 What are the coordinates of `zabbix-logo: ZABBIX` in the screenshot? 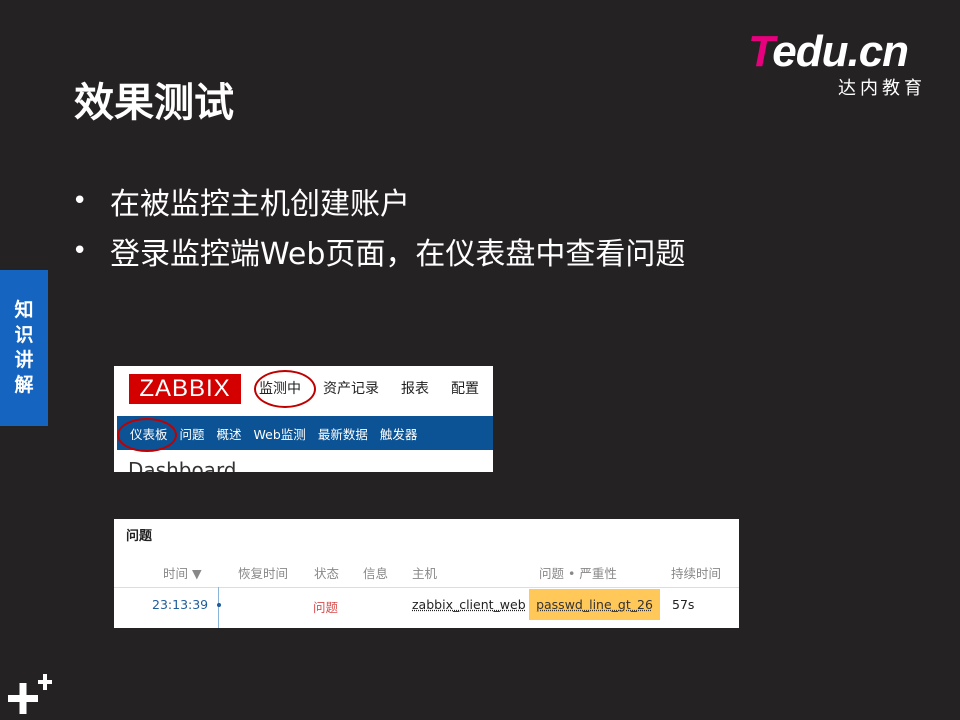 It's located at (185, 389).